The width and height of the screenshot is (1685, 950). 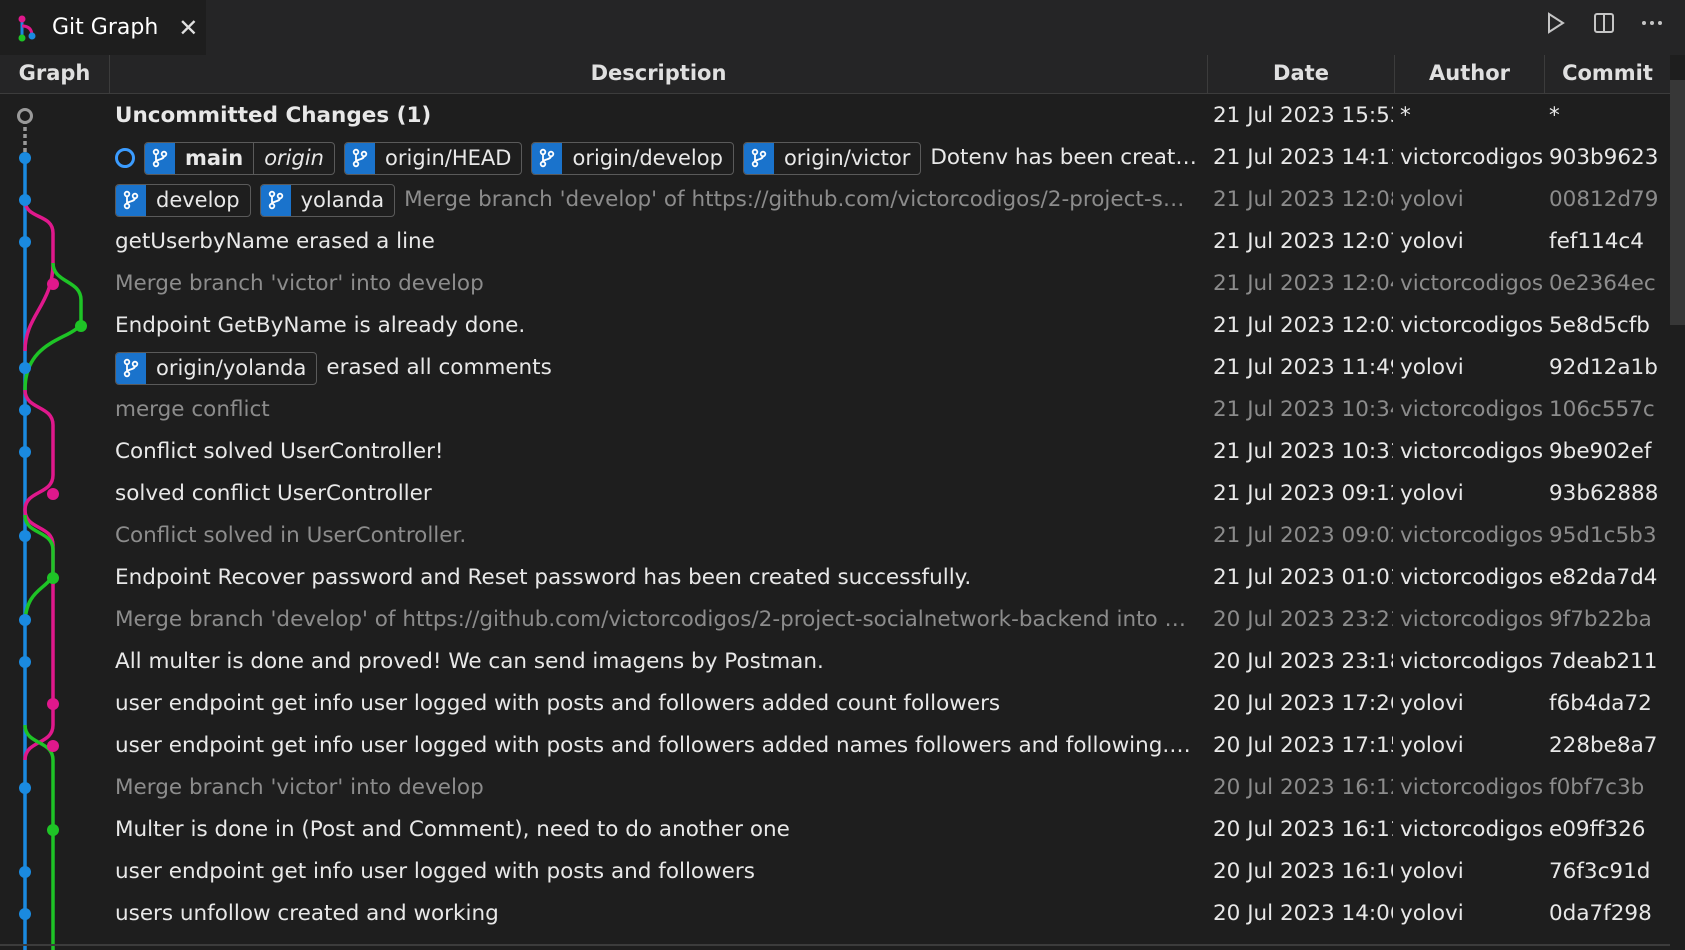 What do you see at coordinates (1556, 23) in the screenshot?
I see `run-icon` at bounding box center [1556, 23].